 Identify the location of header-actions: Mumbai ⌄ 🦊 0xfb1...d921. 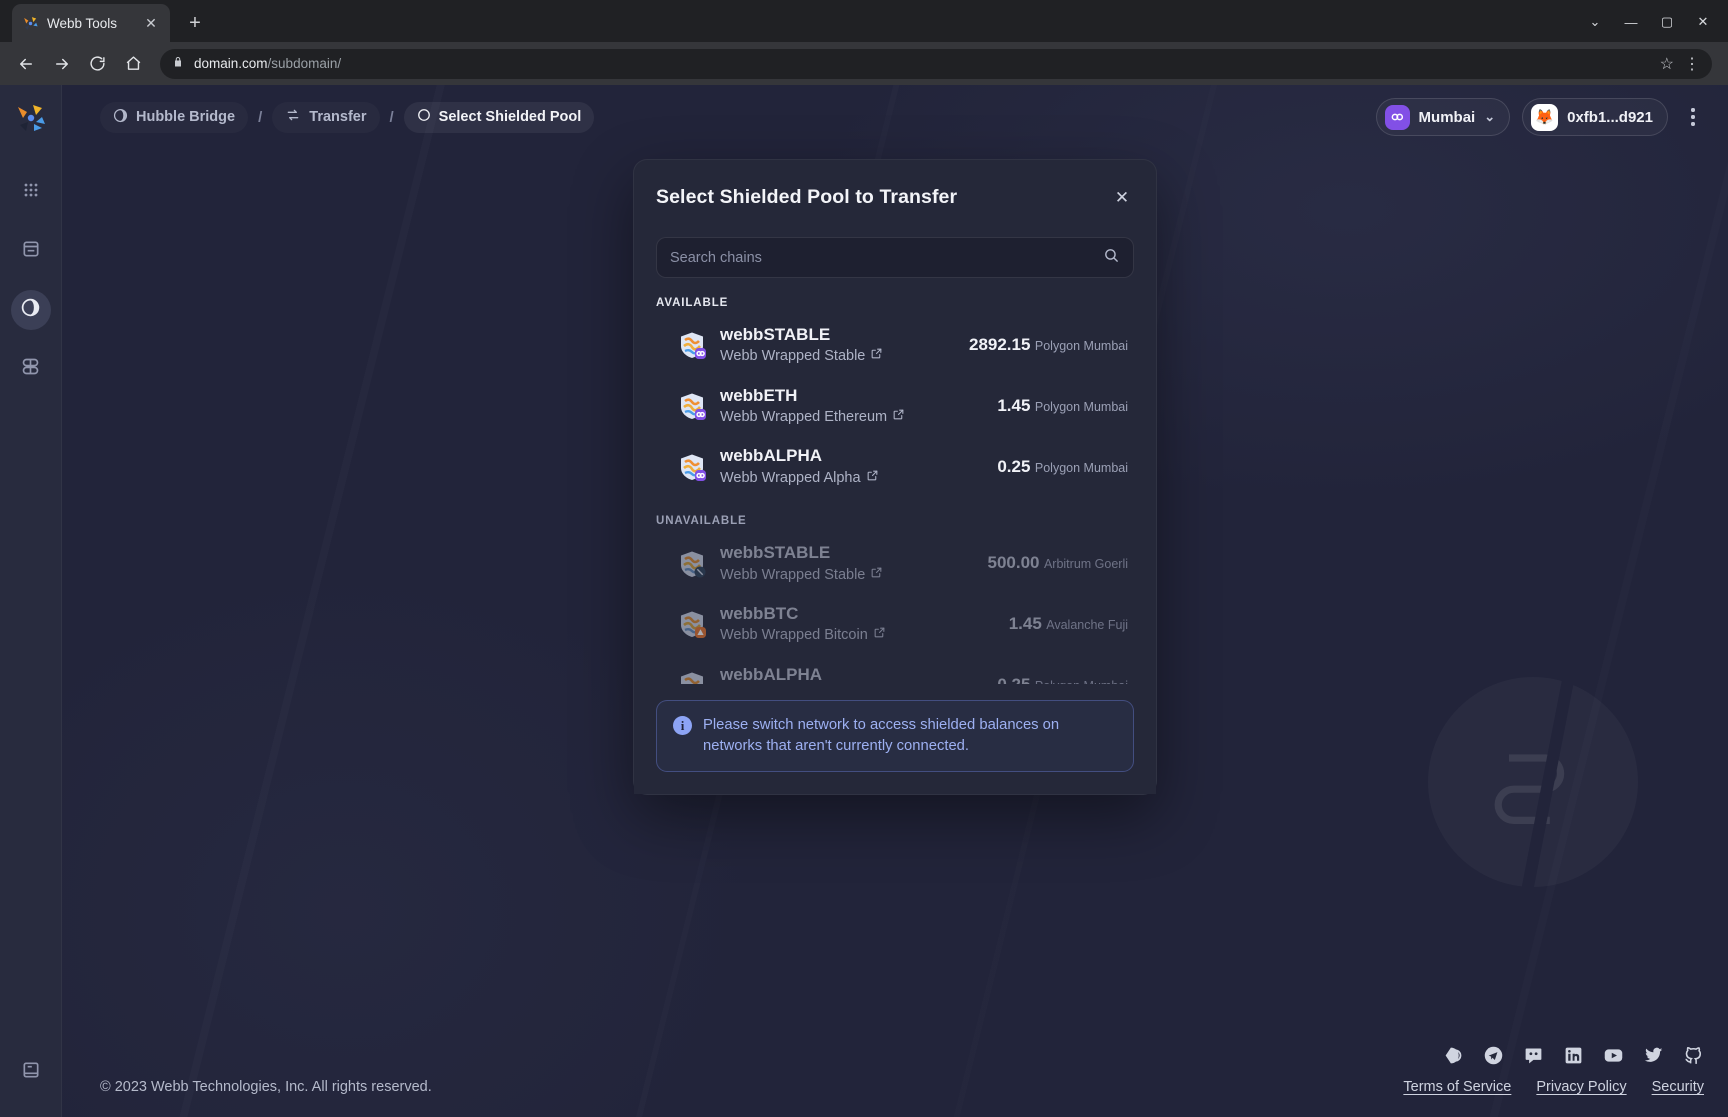
(1540, 117).